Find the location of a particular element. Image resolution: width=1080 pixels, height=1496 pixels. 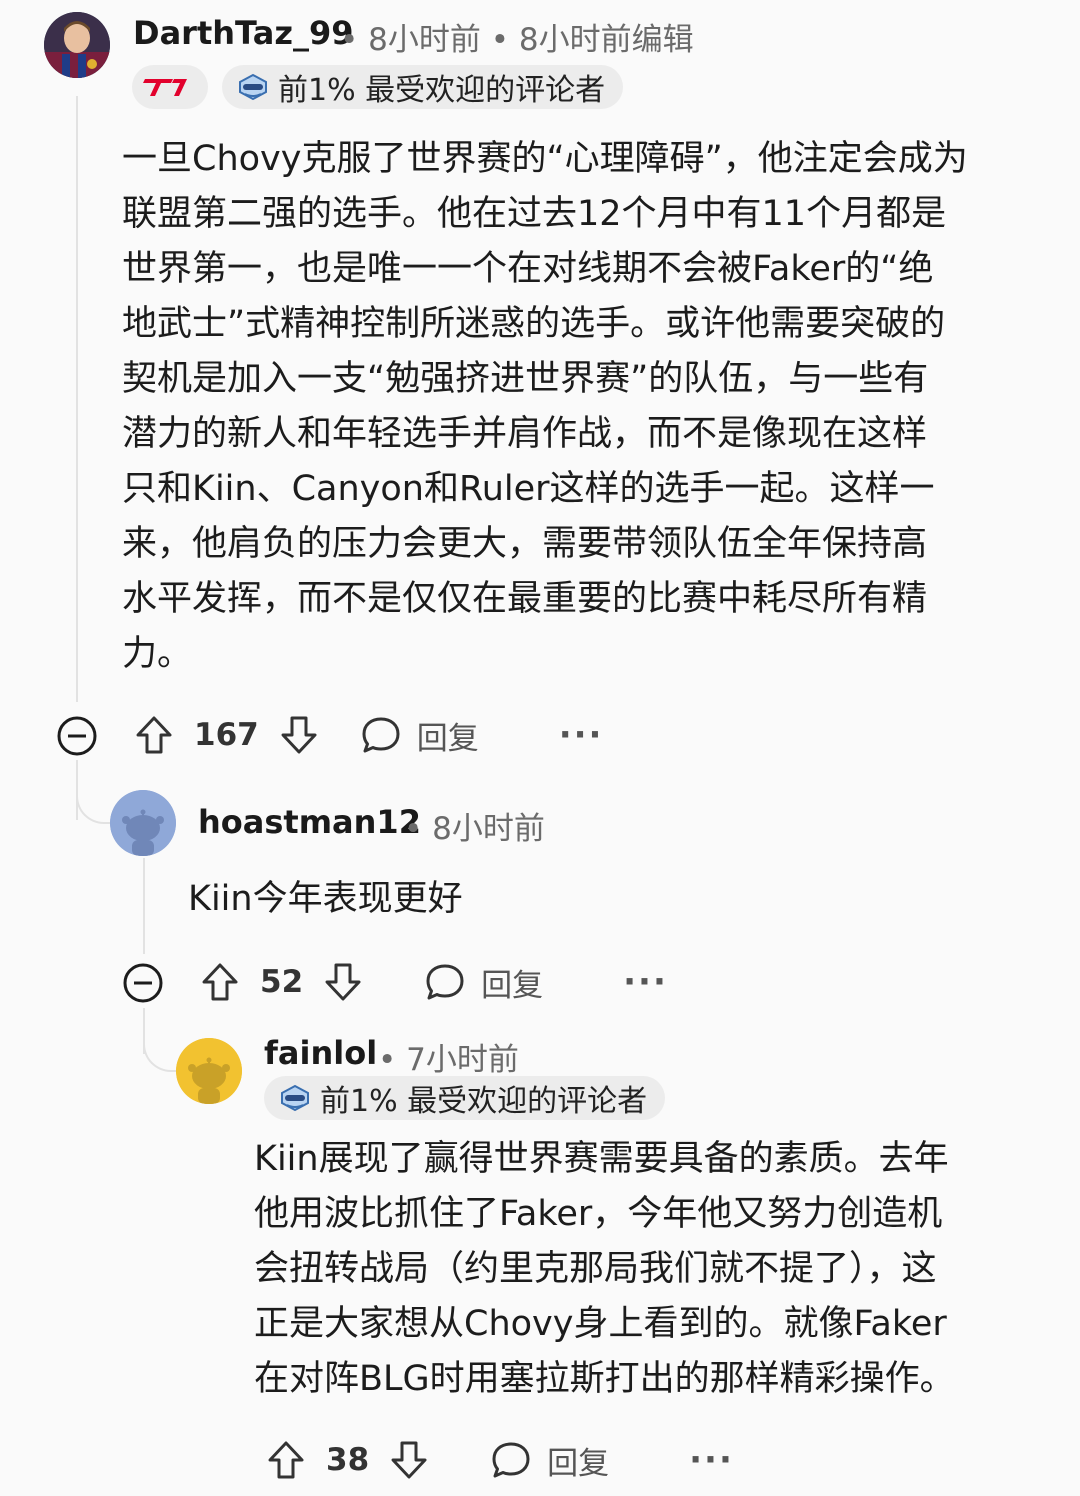

comment-username: hoastman12 is located at coordinates (309, 822).